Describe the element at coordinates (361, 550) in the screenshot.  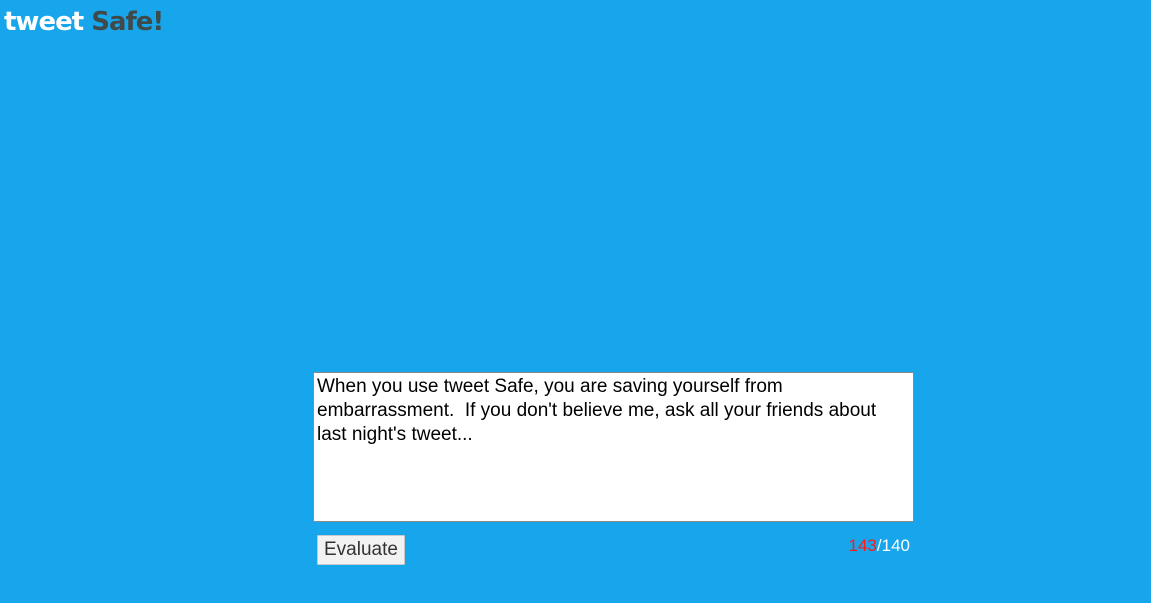
I see `evaluate-button: Evaluate` at that location.